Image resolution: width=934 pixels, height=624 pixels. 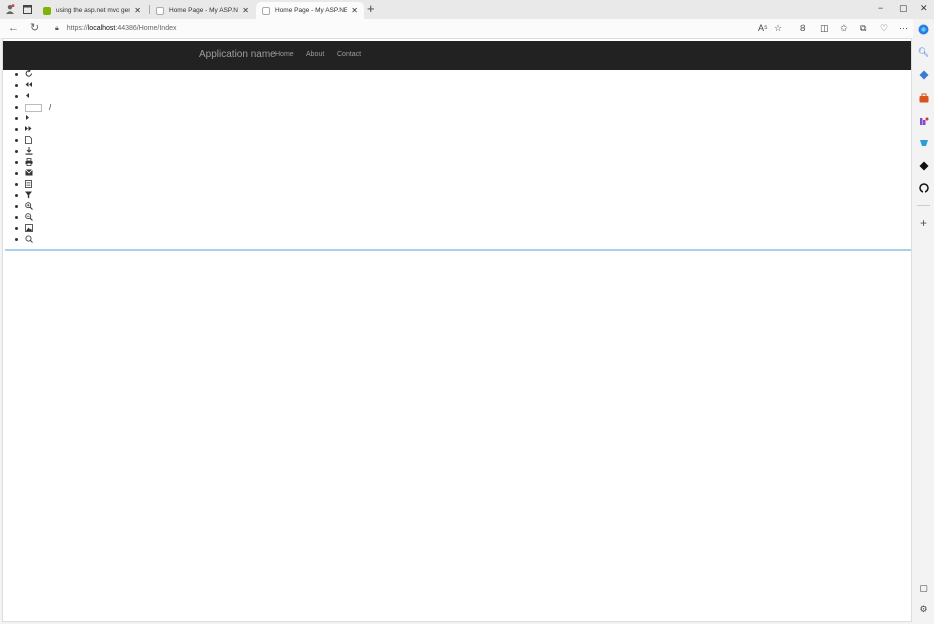 I want to click on tab-1: using the asp.net mvc generic la ✕, so click(x=92, y=10).